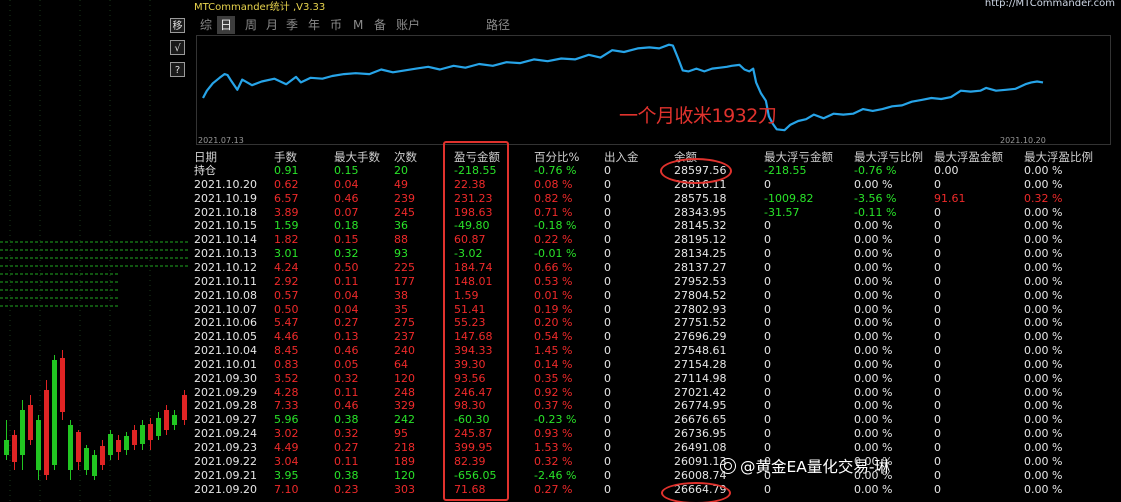 The width and height of the screenshot is (1121, 502). Describe the element at coordinates (798, 157) in the screenshot. I see `column-header: 最大浮亏金额` at that location.